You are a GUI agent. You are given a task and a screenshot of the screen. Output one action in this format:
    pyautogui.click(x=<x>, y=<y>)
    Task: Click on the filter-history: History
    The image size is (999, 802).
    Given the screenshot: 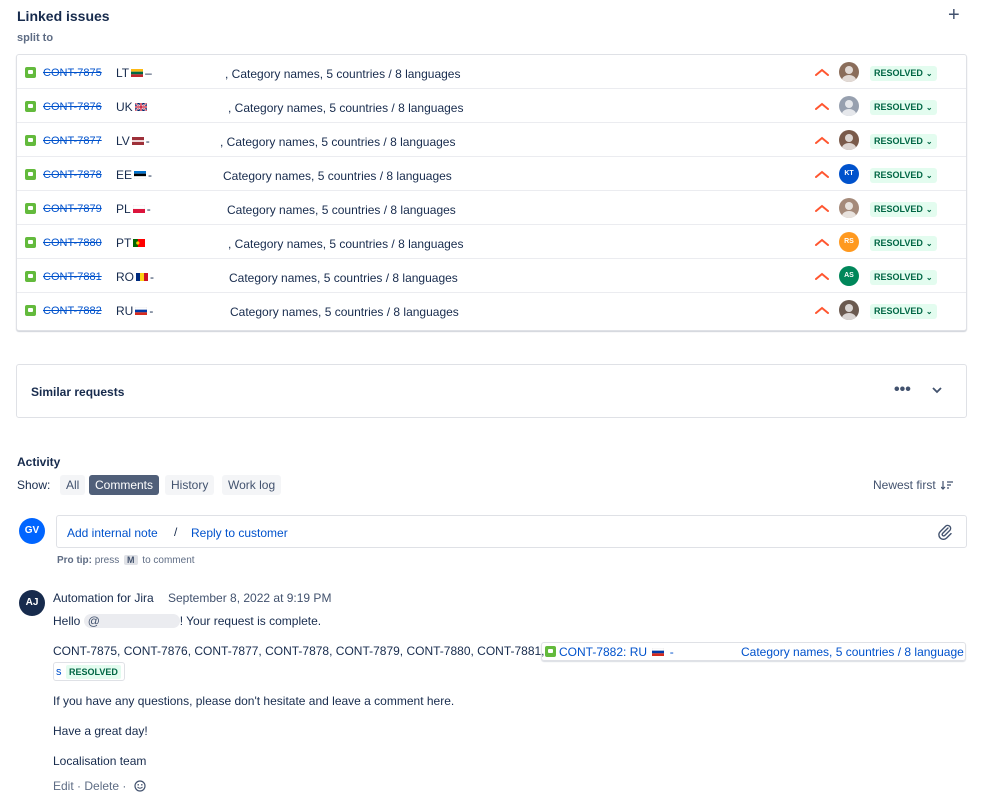 What is the action you would take?
    pyautogui.click(x=190, y=485)
    